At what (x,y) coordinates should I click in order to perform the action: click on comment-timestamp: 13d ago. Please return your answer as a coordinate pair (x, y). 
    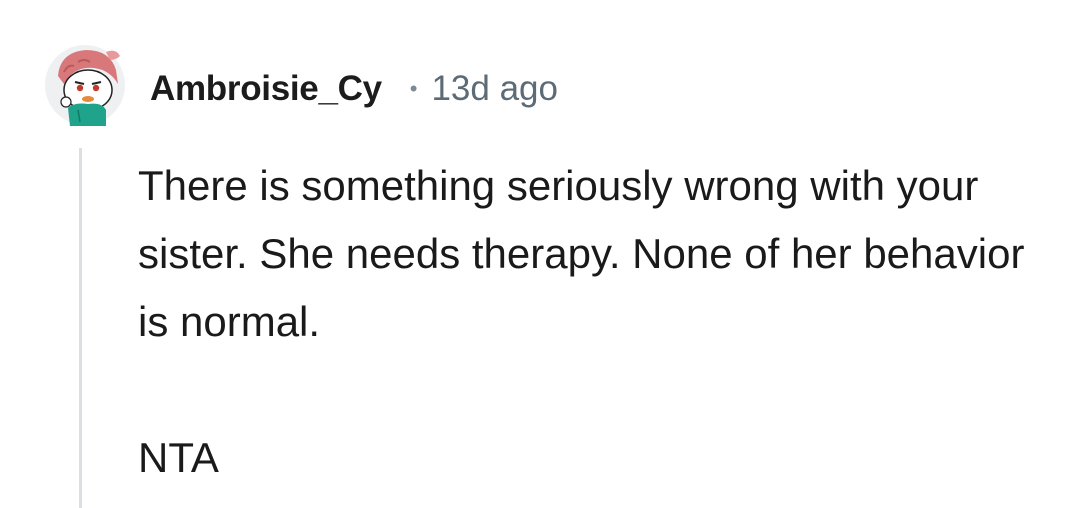
    Looking at the image, I should click on (494, 89).